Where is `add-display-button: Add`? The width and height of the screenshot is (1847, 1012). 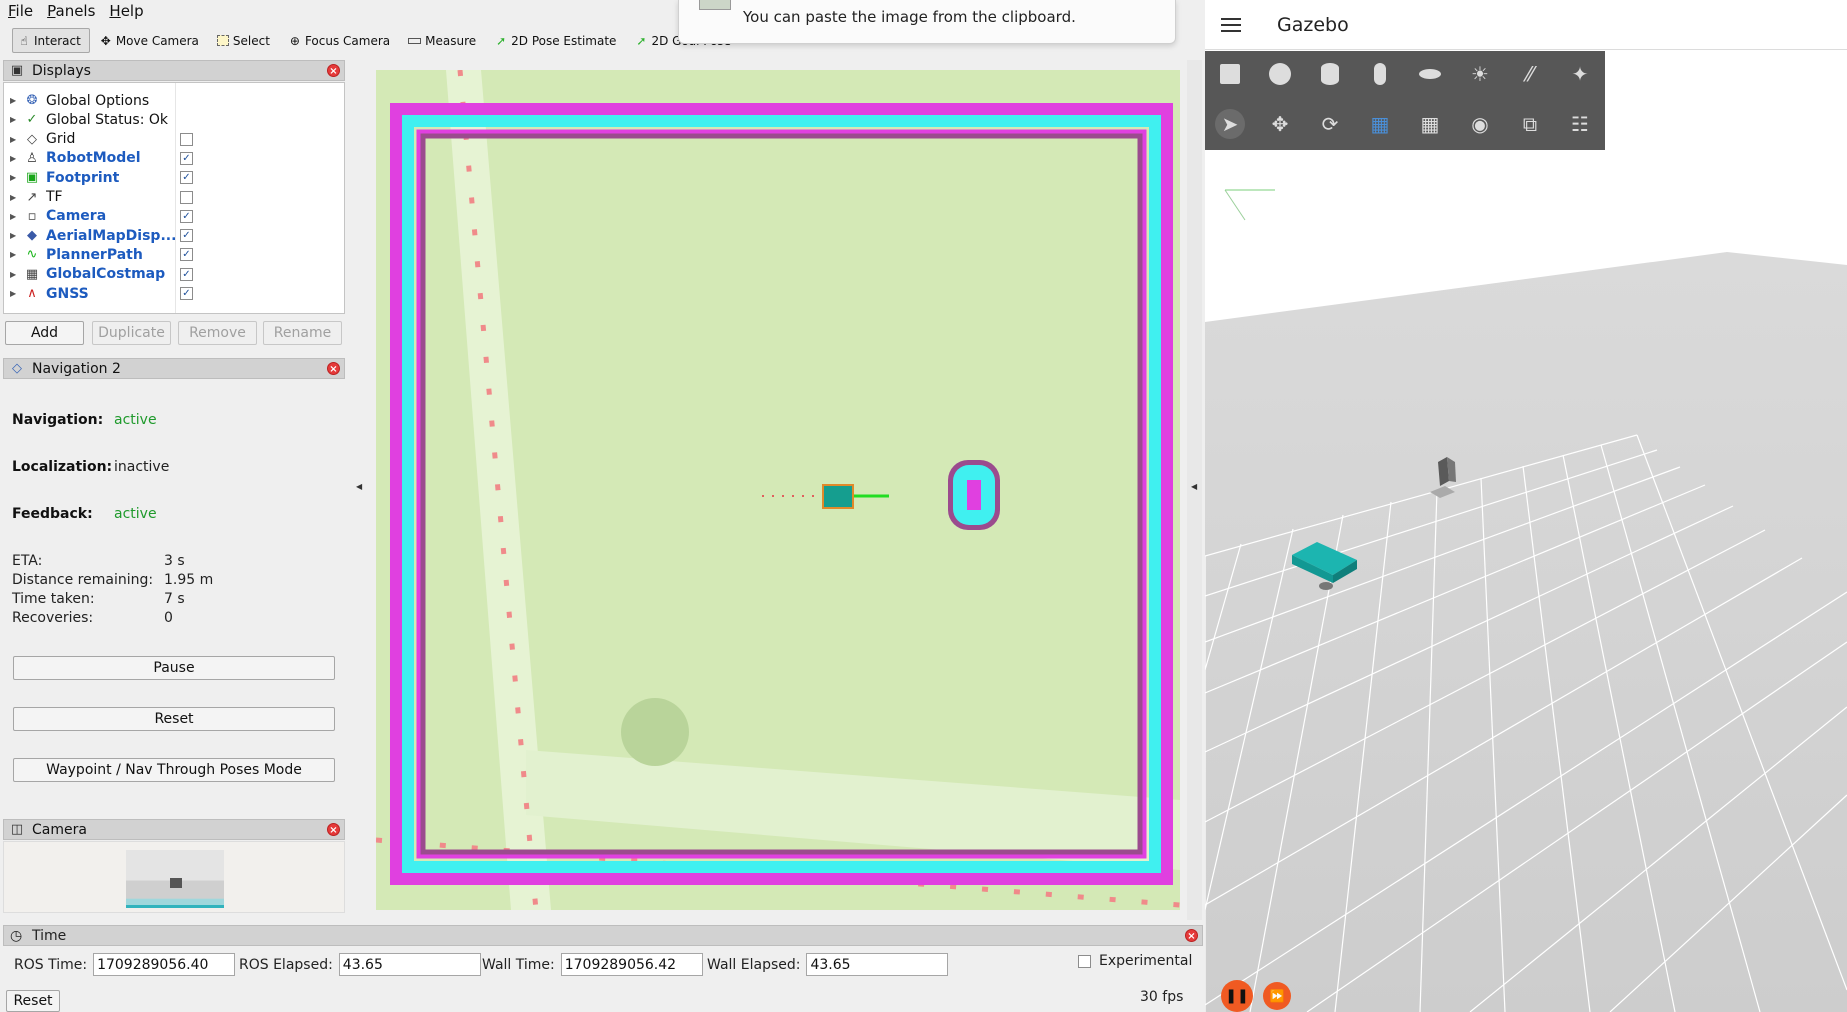 add-display-button: Add is located at coordinates (44, 333).